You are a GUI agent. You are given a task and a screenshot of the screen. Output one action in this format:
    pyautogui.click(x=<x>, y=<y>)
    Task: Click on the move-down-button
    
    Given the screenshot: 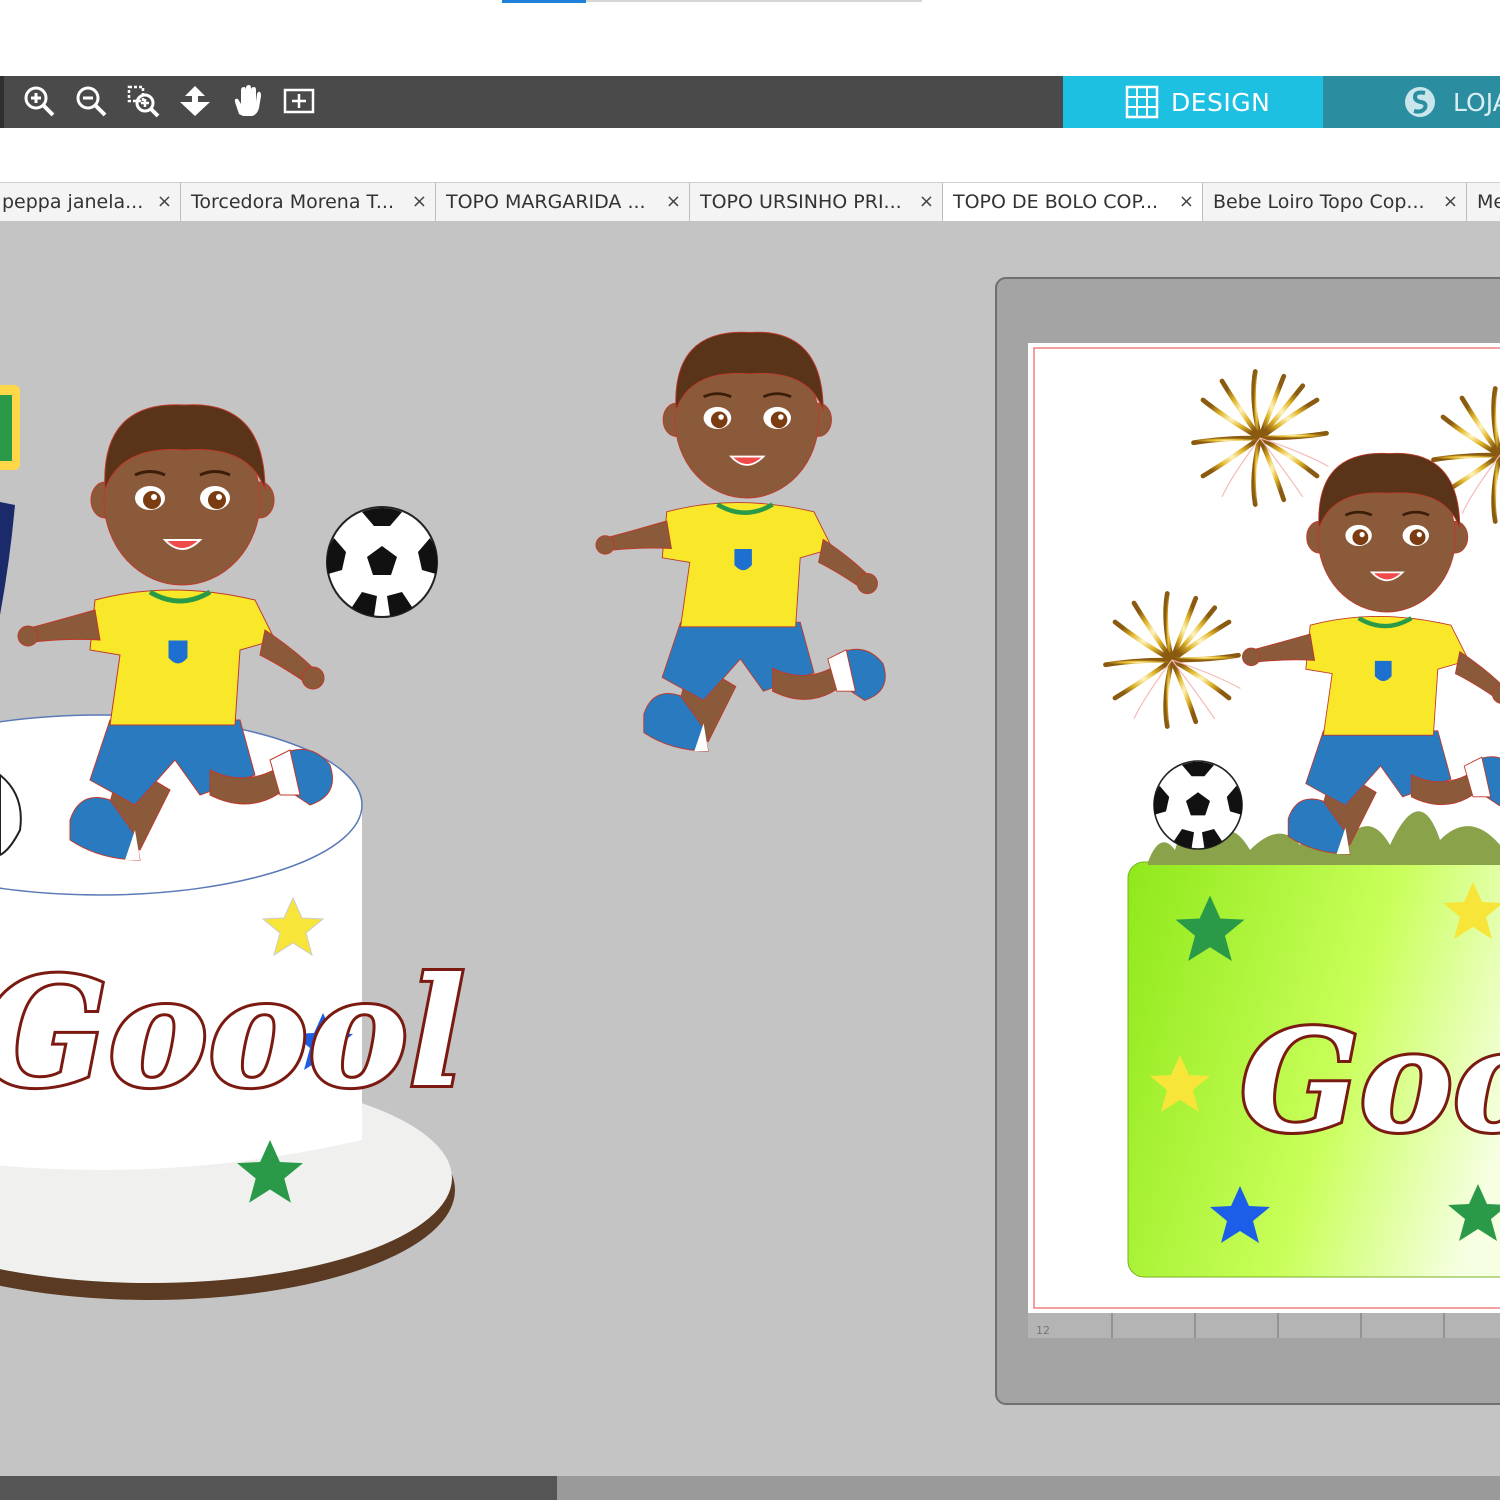 What is the action you would take?
    pyautogui.click(x=194, y=102)
    